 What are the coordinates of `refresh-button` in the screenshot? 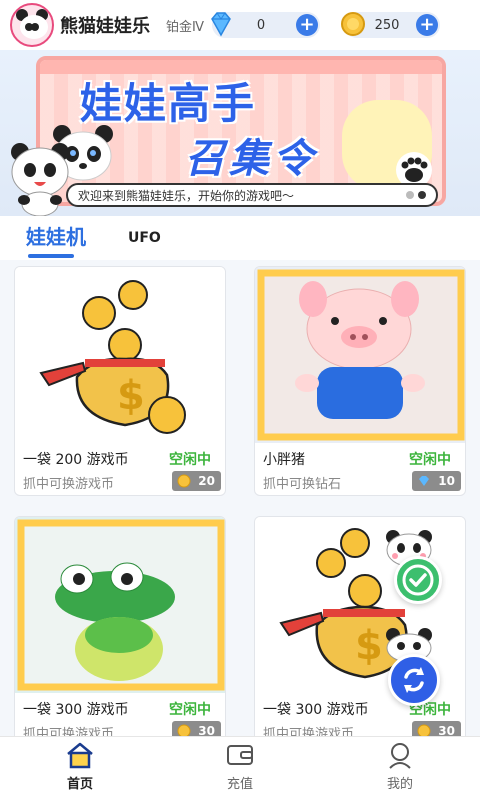 It's located at (414, 680).